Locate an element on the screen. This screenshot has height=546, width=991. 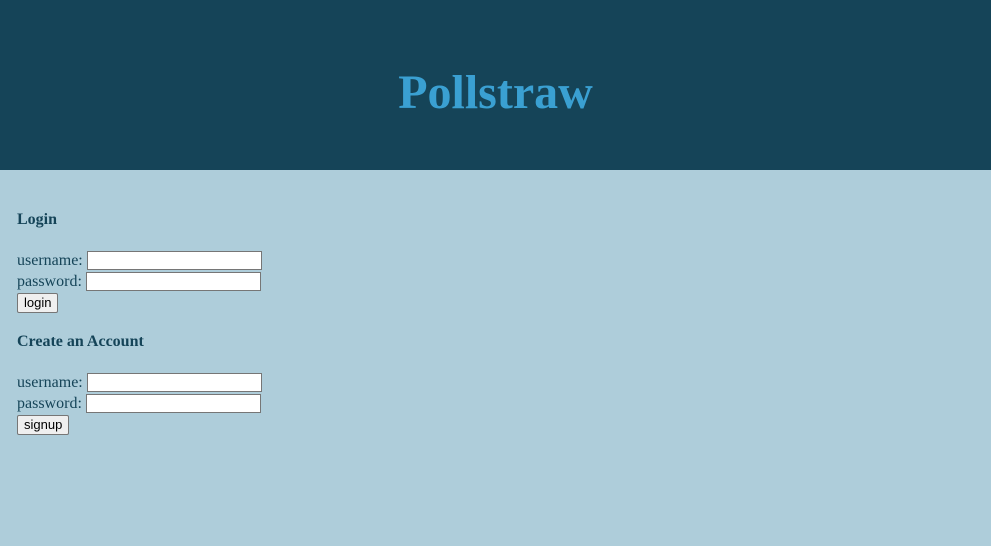
login-button: login is located at coordinates (38, 303).